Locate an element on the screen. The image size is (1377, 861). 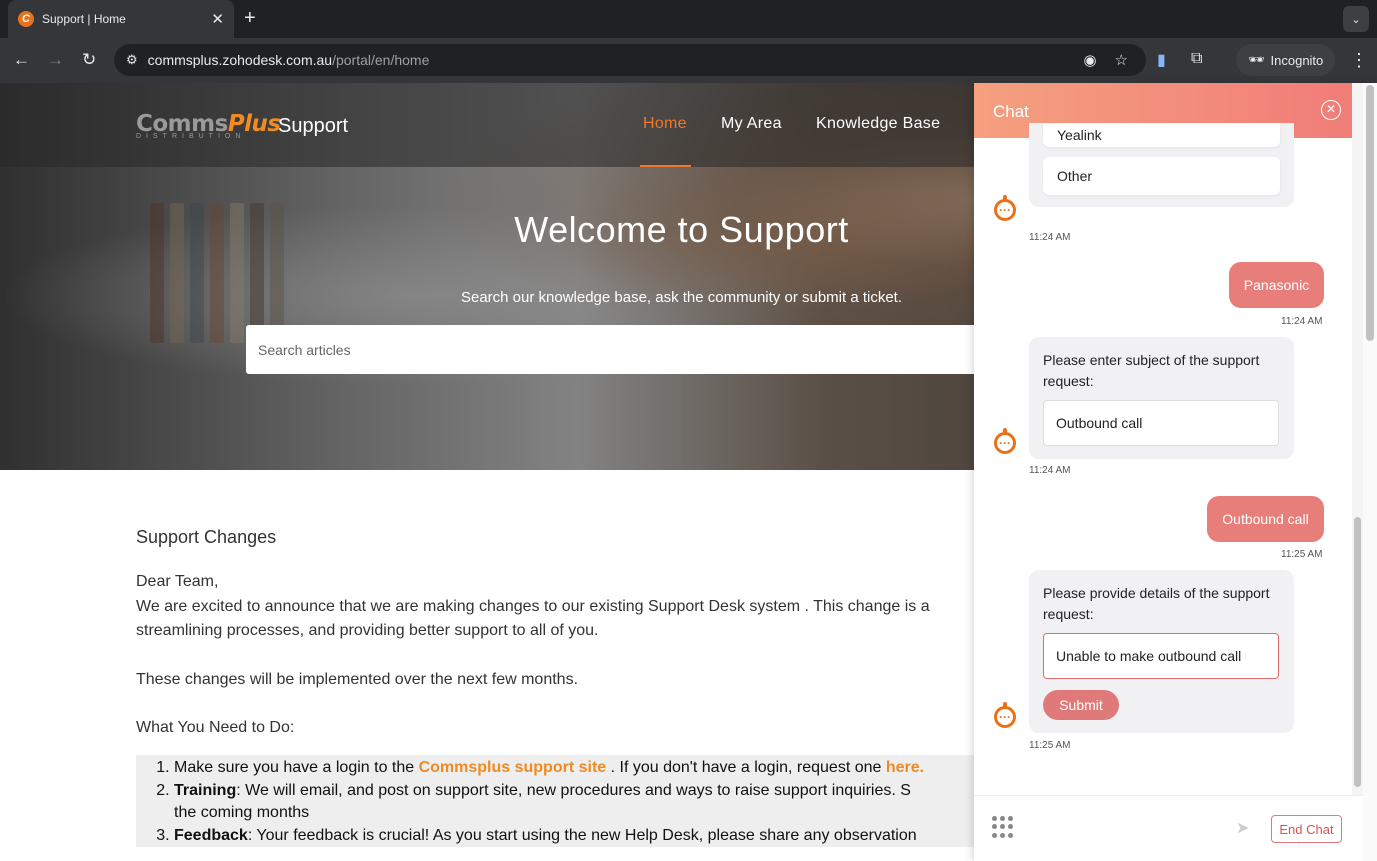
user-message: Outbound call is located at coordinates (1265, 519).